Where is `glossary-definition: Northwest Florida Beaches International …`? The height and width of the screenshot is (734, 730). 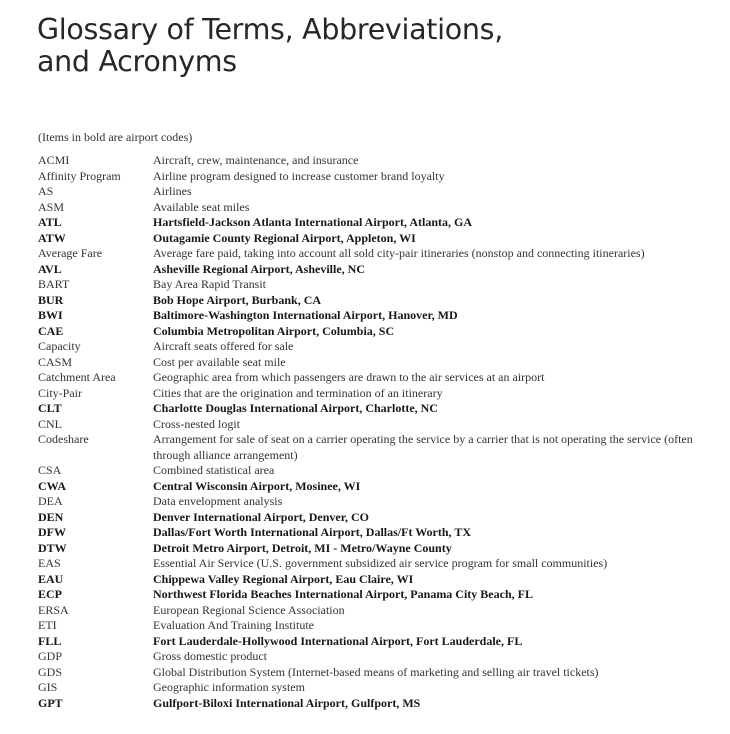 glossary-definition: Northwest Florida Beaches International … is located at coordinates (343, 594).